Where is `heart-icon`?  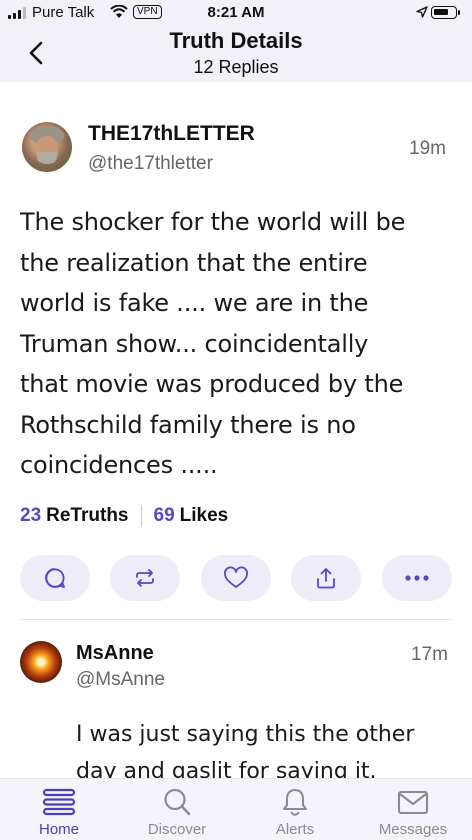
heart-icon is located at coordinates (236, 577).